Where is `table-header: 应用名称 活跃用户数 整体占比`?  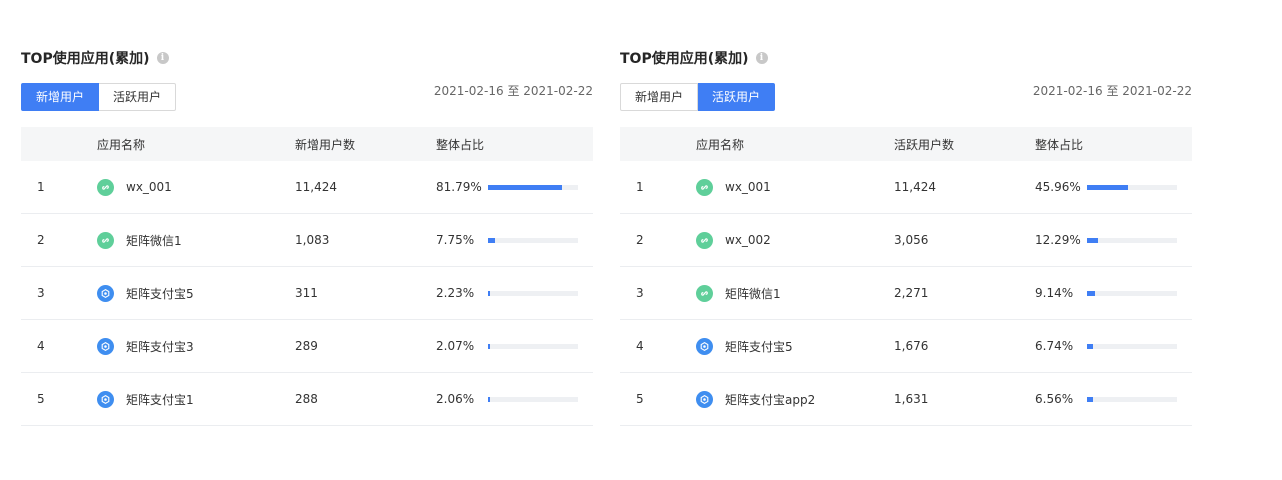
table-header: 应用名称 活跃用户数 整体占比 is located at coordinates (906, 144).